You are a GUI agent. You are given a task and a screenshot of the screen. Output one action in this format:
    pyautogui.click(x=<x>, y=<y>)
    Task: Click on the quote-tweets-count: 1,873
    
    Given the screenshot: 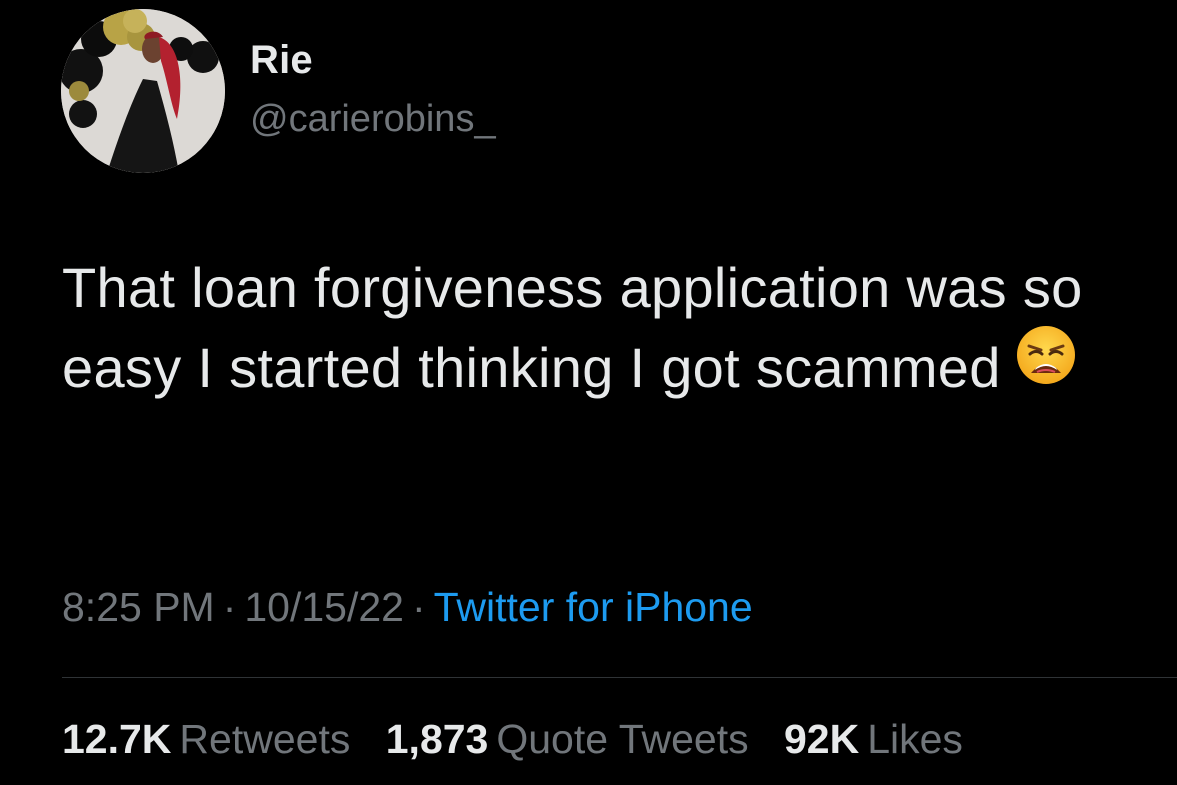 What is the action you would take?
    pyautogui.click(x=437, y=739)
    